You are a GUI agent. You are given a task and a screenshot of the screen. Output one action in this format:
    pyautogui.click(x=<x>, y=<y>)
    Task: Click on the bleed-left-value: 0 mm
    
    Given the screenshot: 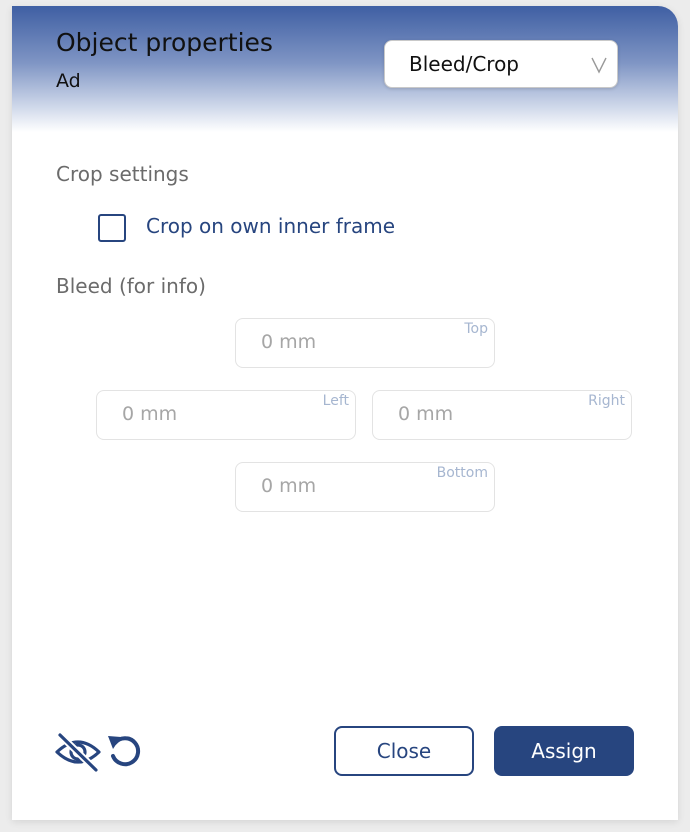 What is the action you would take?
    pyautogui.click(x=150, y=414)
    